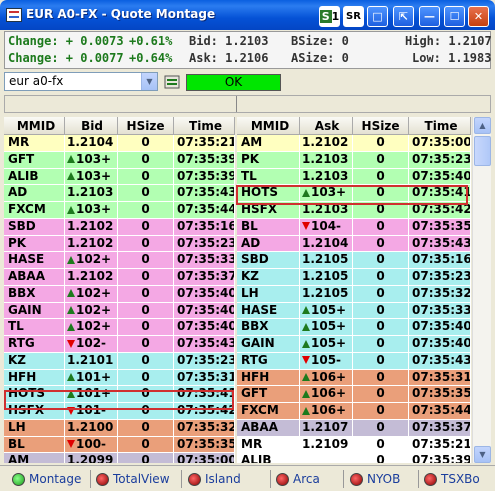 The width and height of the screenshot is (495, 491). Describe the element at coordinates (151, 58) in the screenshot. I see `change-close-pct: +0.64%` at that location.